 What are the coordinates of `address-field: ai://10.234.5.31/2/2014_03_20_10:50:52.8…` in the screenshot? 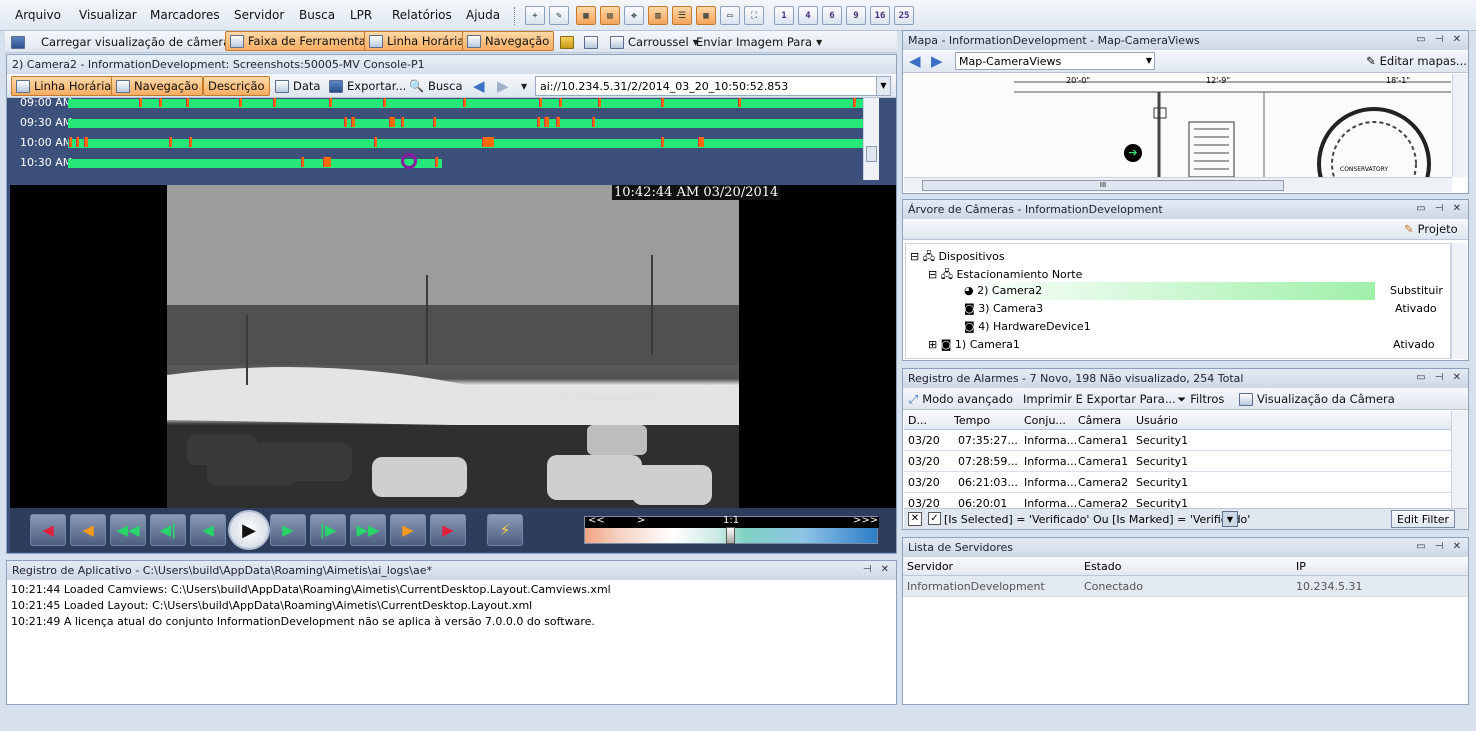 It's located at (713, 86).